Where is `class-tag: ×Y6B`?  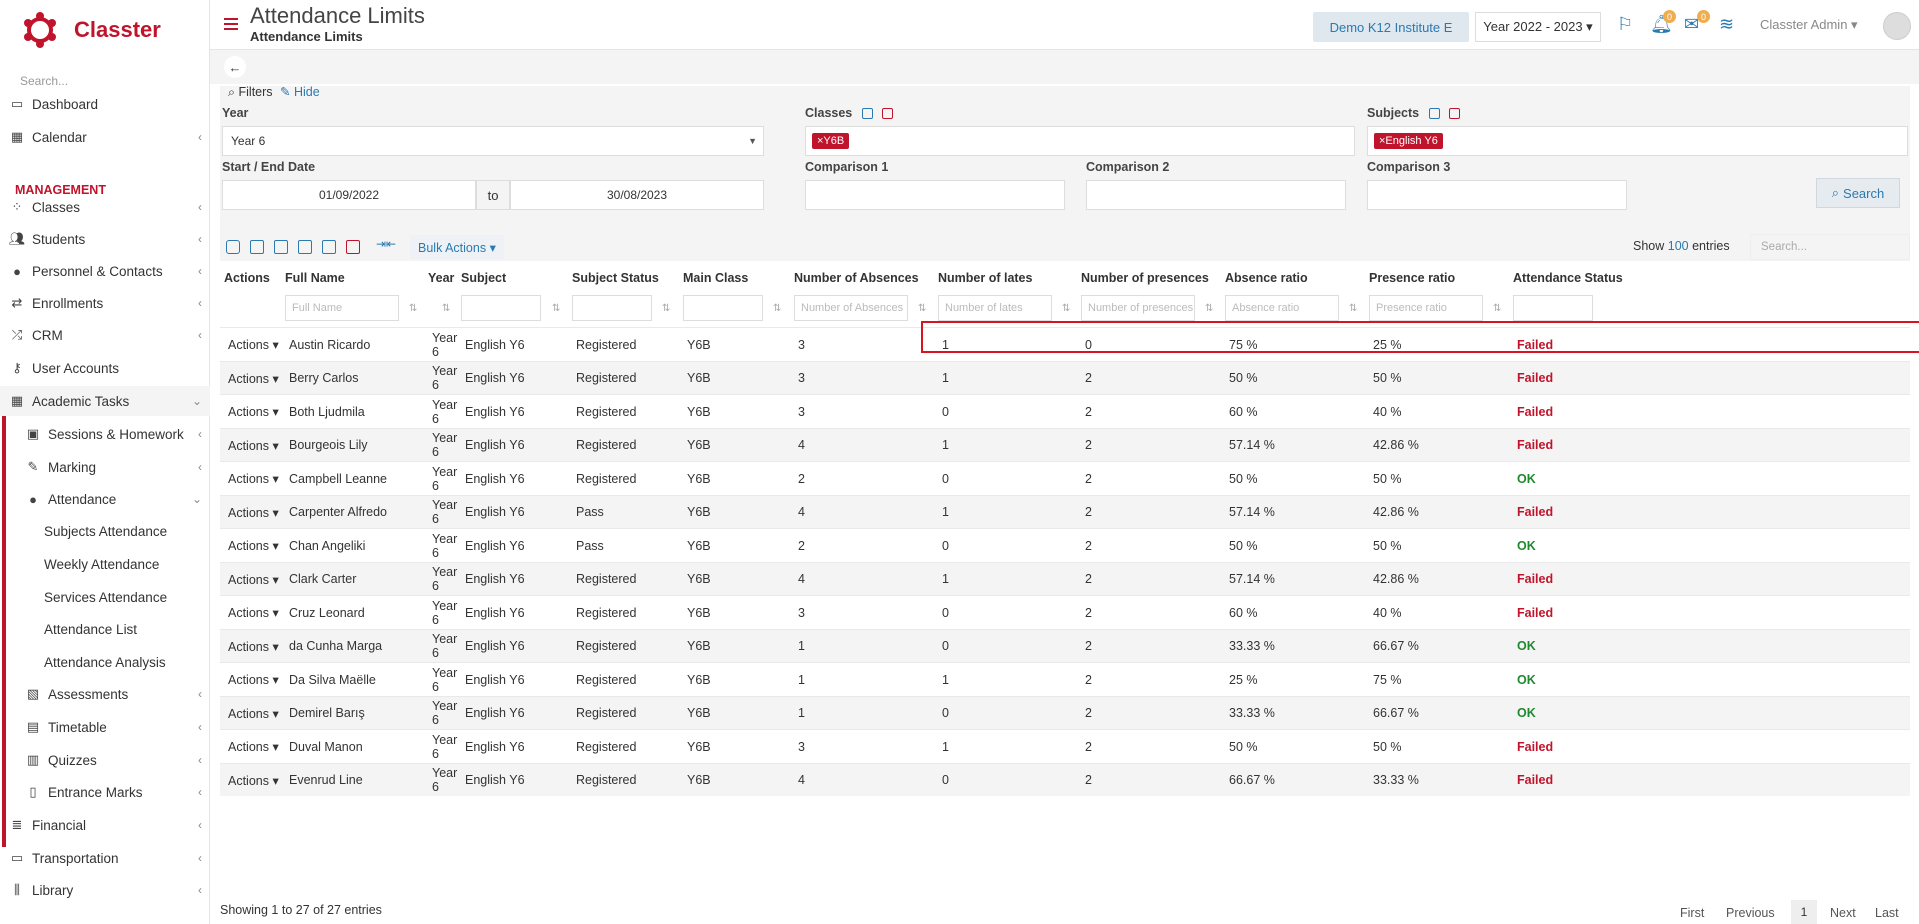
class-tag: ×Y6B is located at coordinates (831, 141).